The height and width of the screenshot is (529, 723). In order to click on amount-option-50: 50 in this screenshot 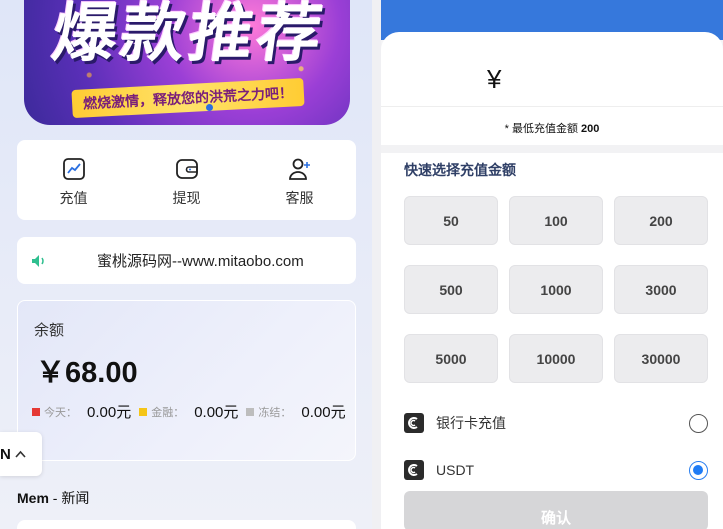, I will do `click(451, 220)`.